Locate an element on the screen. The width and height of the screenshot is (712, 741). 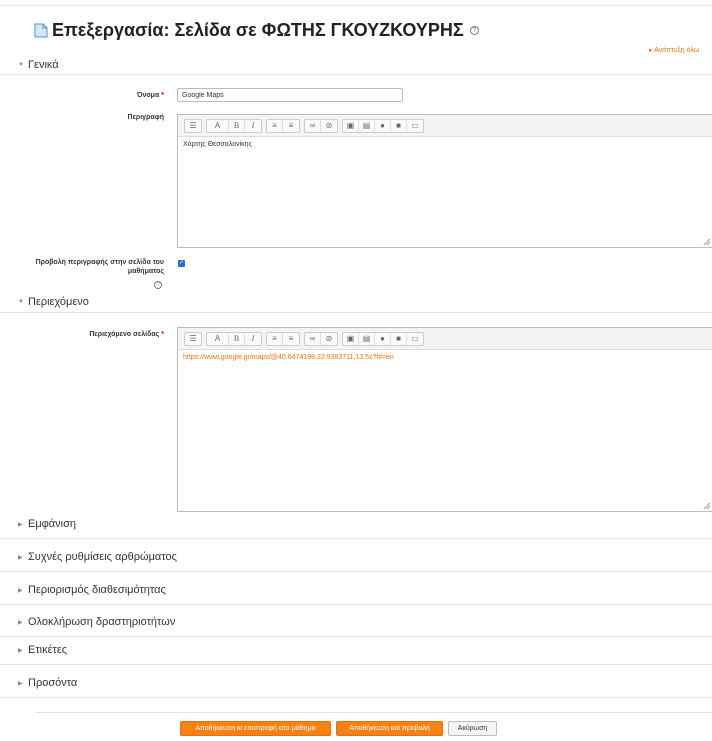
section-appearance-header: ▶ Εμφάνιση is located at coordinates (47, 524).